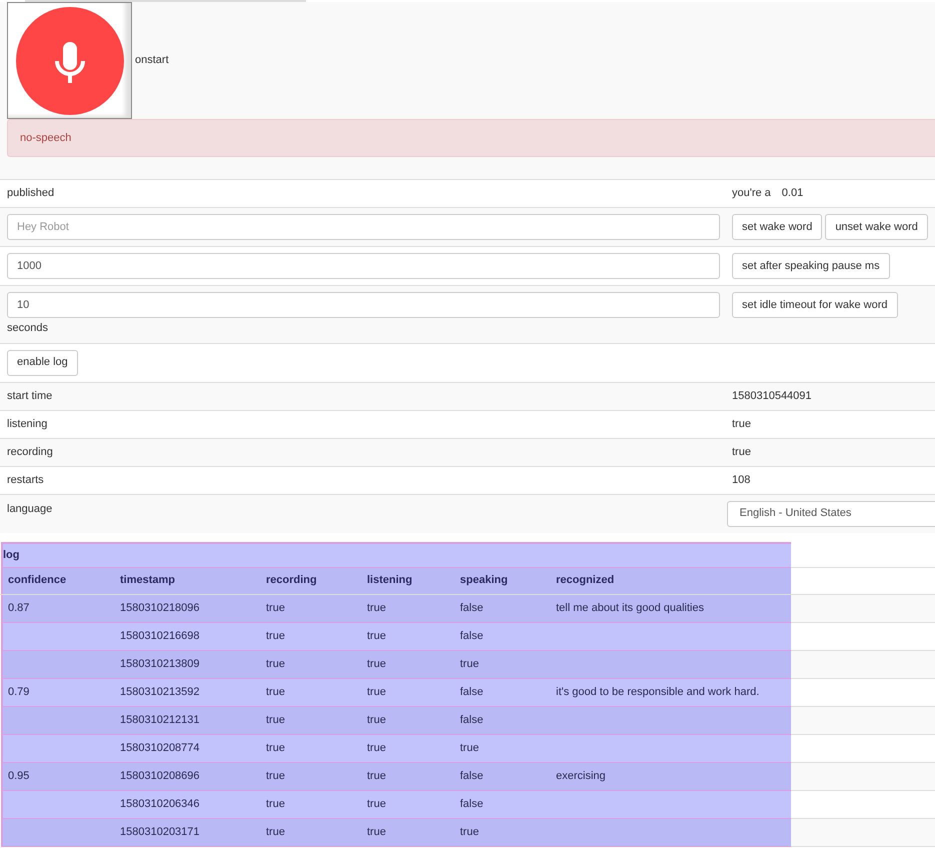  Describe the element at coordinates (751, 194) in the screenshot. I see `row-value: you're a` at that location.